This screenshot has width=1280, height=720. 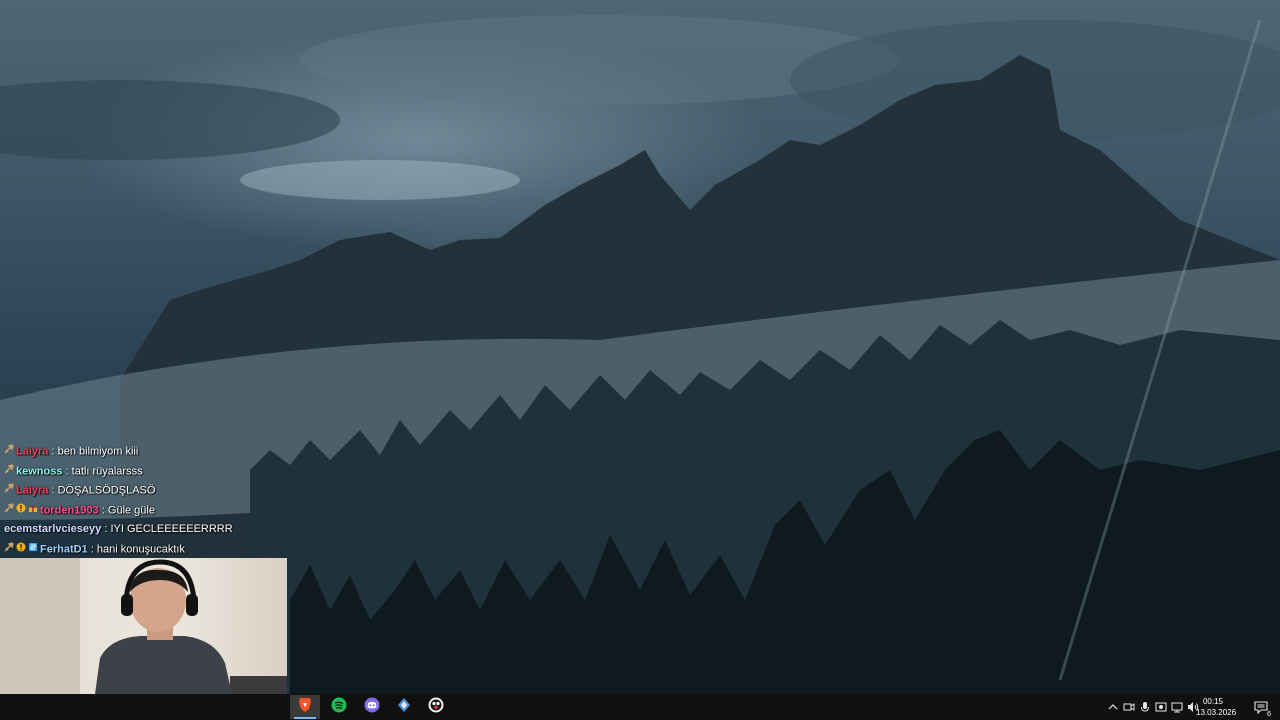 I want to click on clock-time: 00:15, so click(x=1213, y=701).